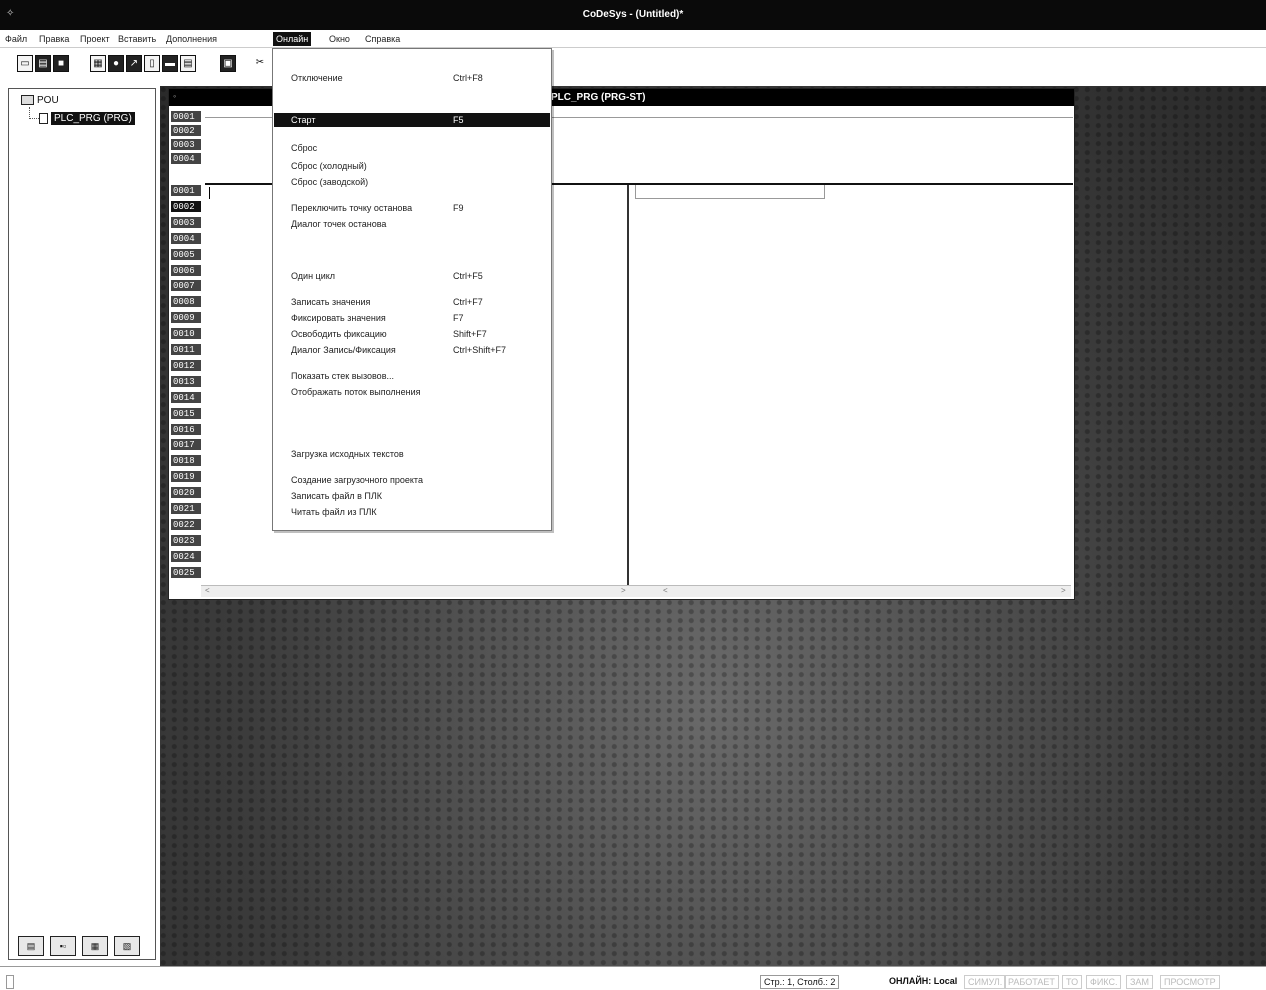  What do you see at coordinates (458, 120) in the screenshot?
I see `menu-item-shortcut: F5` at bounding box center [458, 120].